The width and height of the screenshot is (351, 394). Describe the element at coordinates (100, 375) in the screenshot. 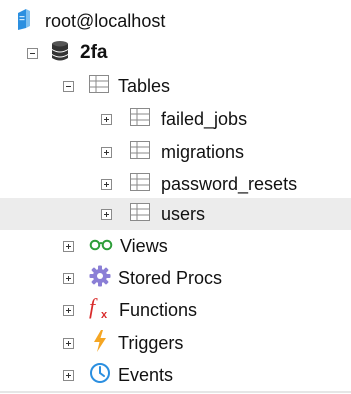

I see `clock-icon` at that location.